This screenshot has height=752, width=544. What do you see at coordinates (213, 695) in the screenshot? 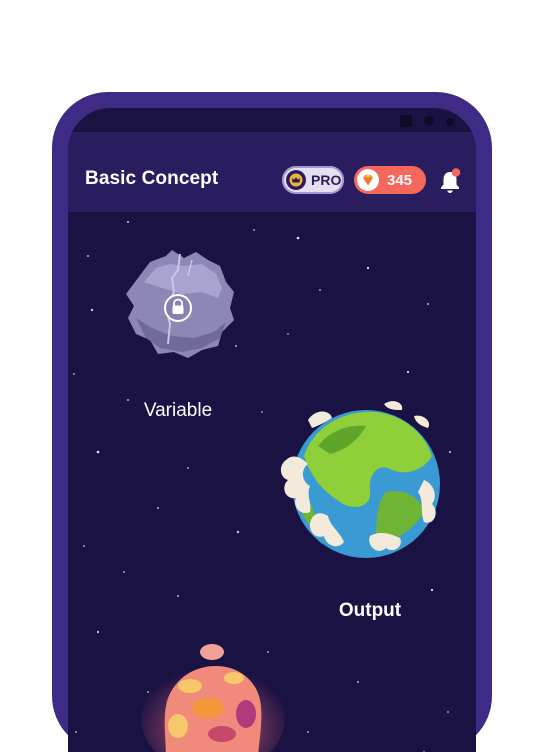
I see `planet-next` at bounding box center [213, 695].